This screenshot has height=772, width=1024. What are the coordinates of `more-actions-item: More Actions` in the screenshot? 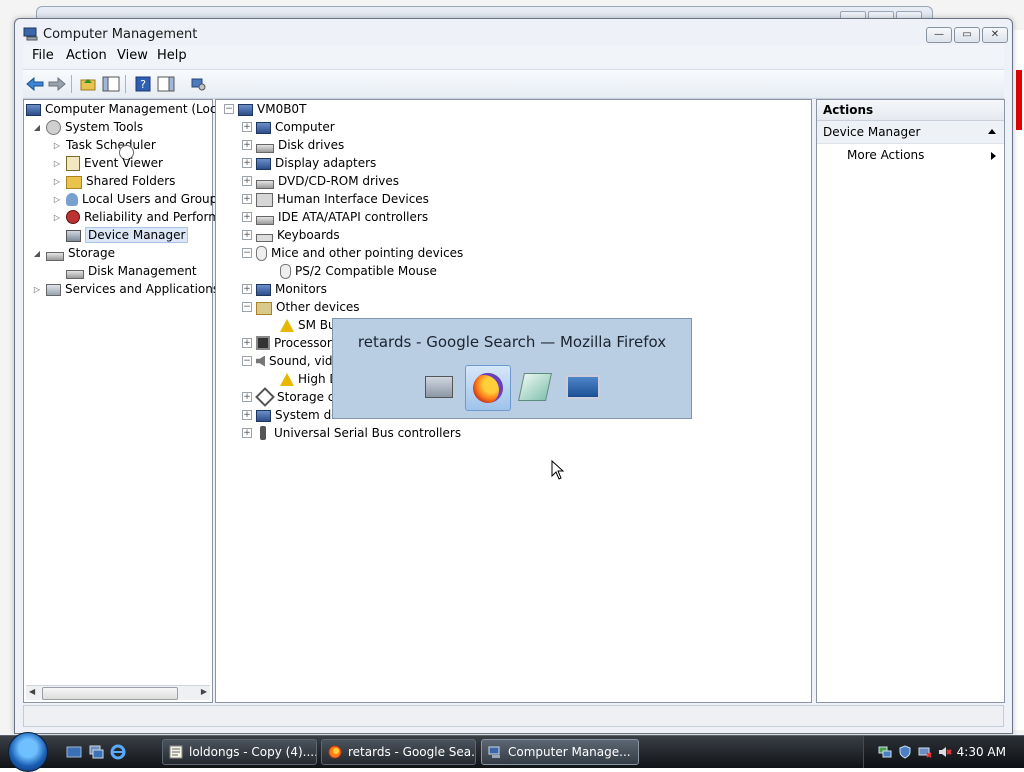 It's located at (885, 155).